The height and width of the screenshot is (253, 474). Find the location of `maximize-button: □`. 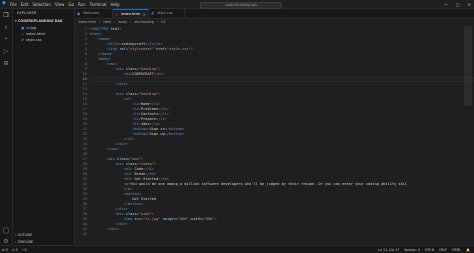

maximize-button: □ is located at coordinates (458, 4).